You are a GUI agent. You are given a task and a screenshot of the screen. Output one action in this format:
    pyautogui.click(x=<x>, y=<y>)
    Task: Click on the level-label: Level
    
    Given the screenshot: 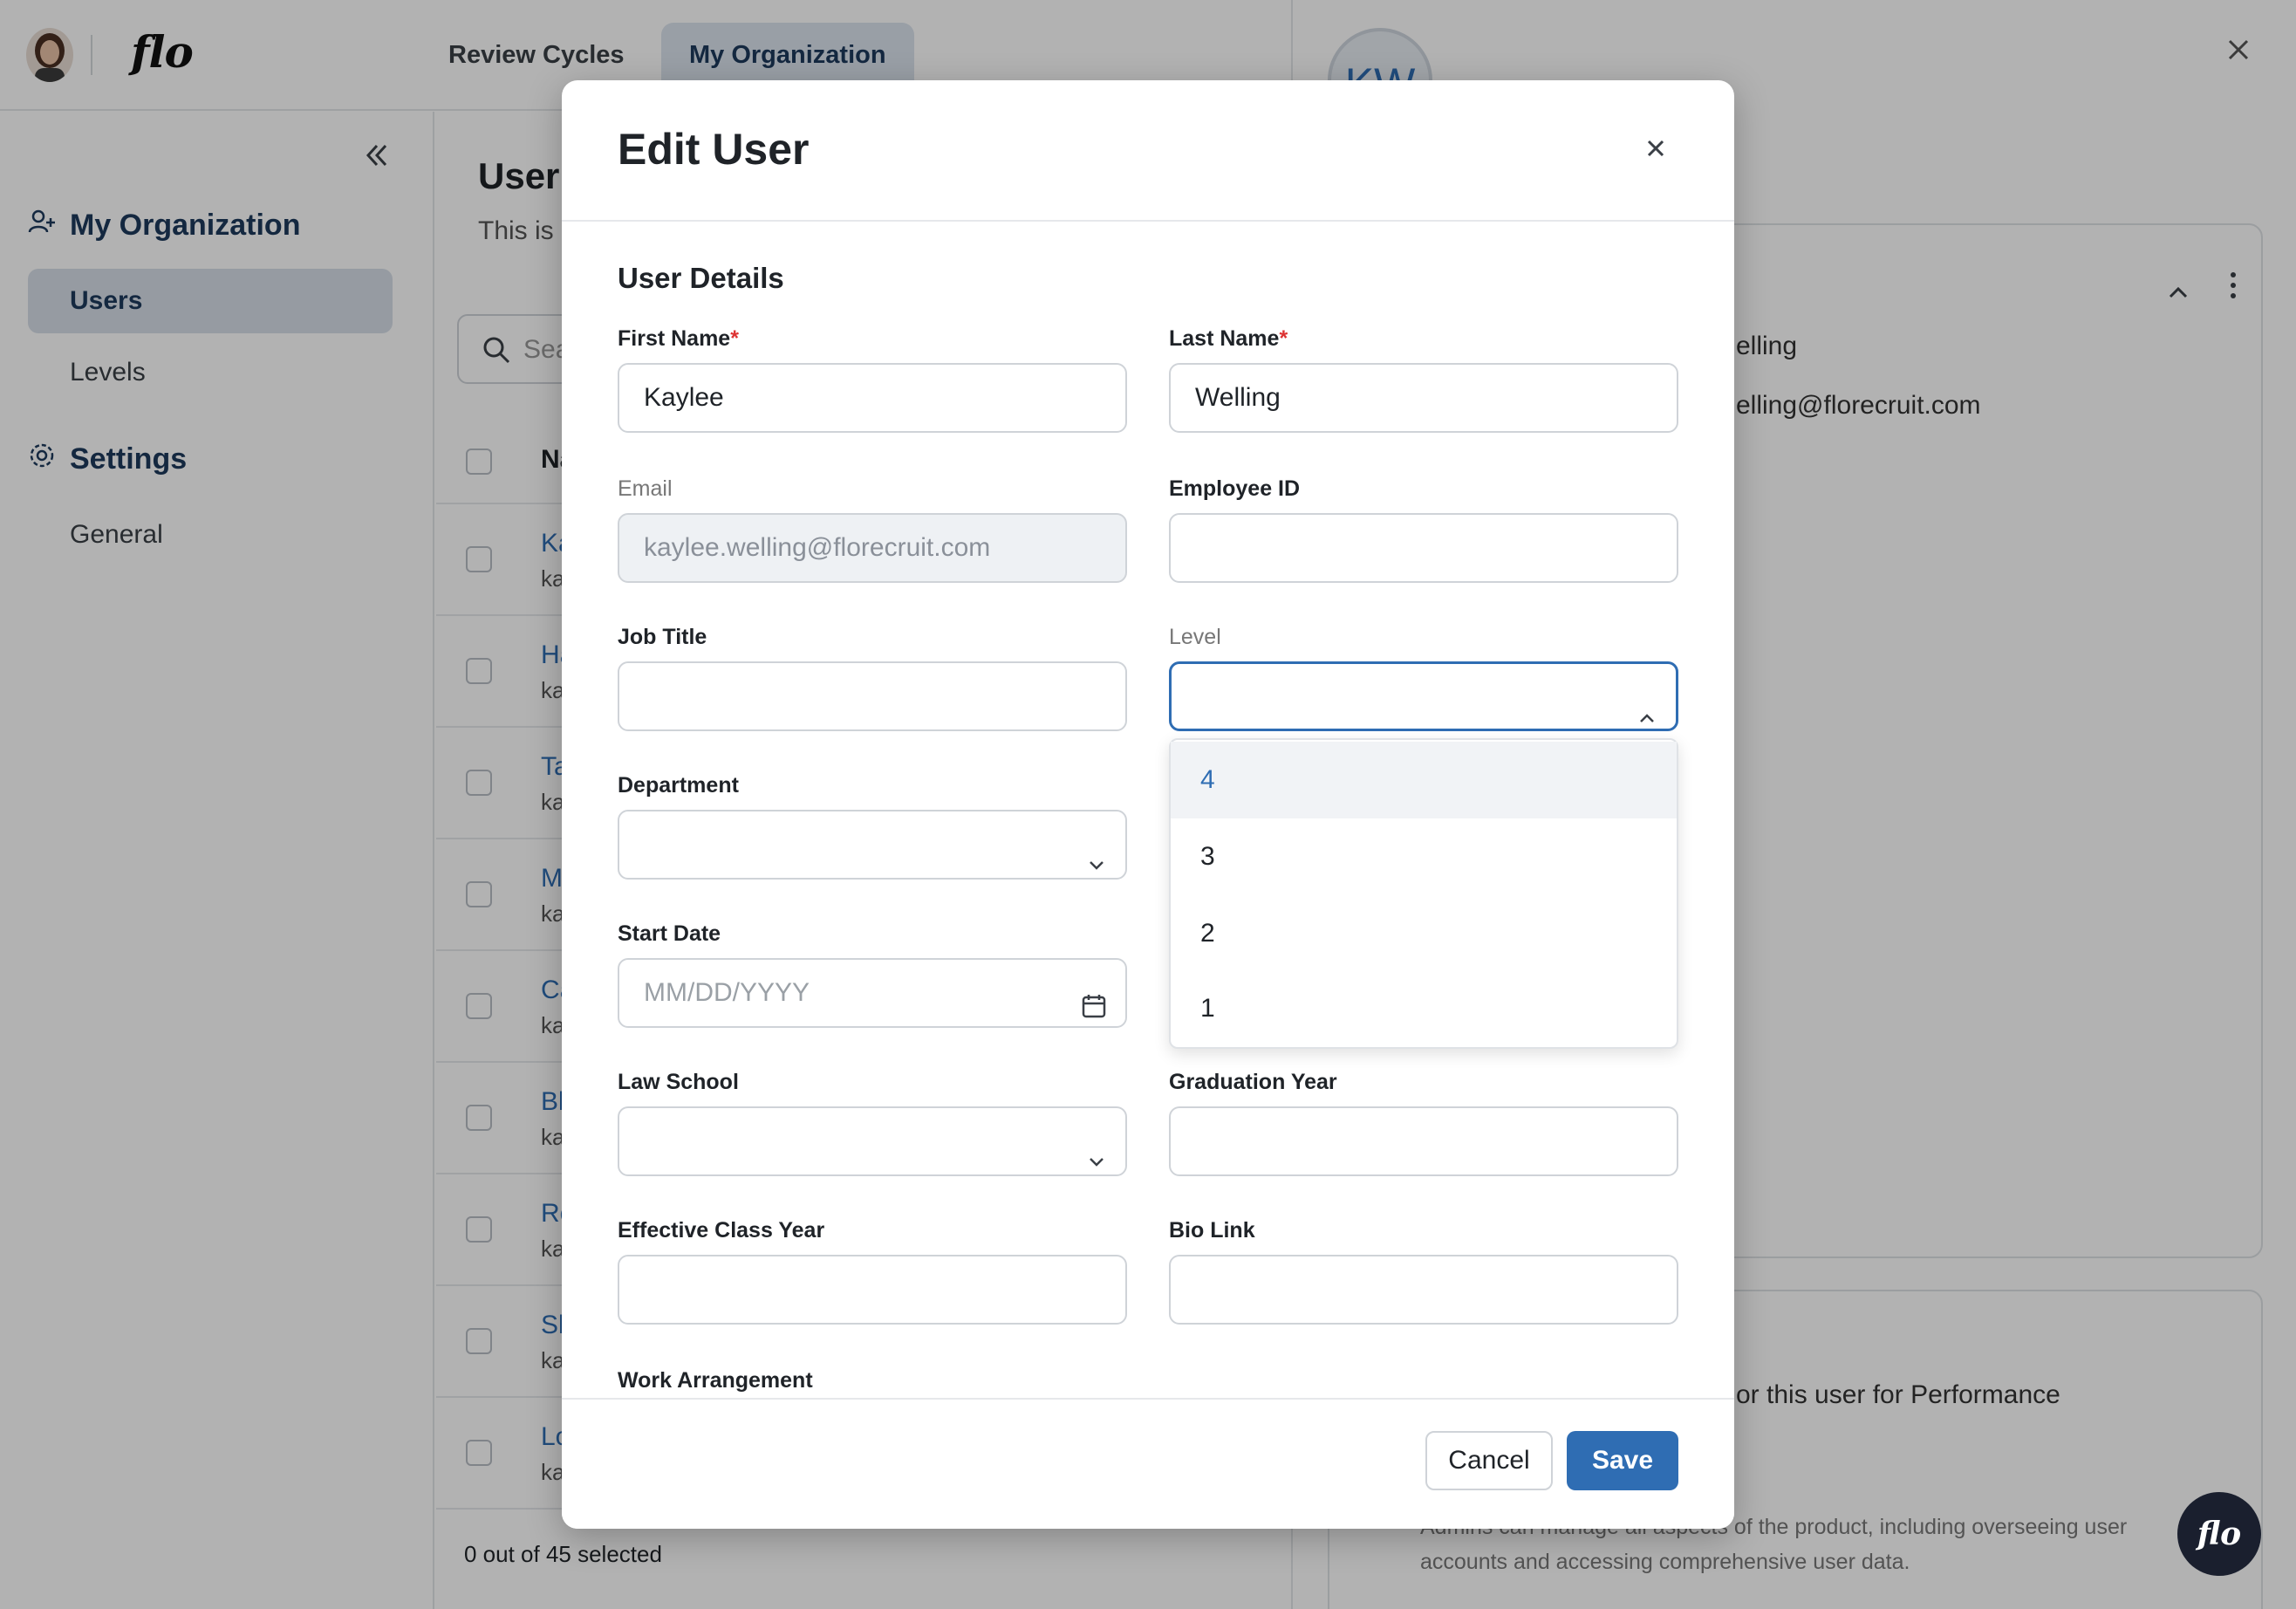 What is the action you would take?
    pyautogui.click(x=1195, y=637)
    